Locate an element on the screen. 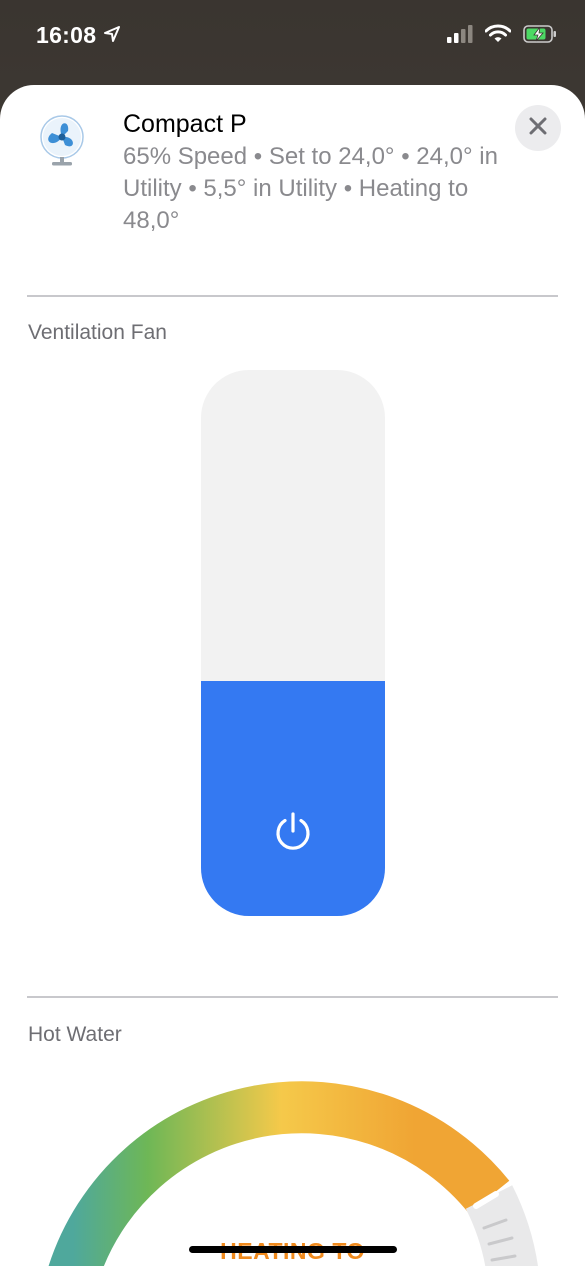  hot-water-label: Hot Water is located at coordinates (75, 1034).